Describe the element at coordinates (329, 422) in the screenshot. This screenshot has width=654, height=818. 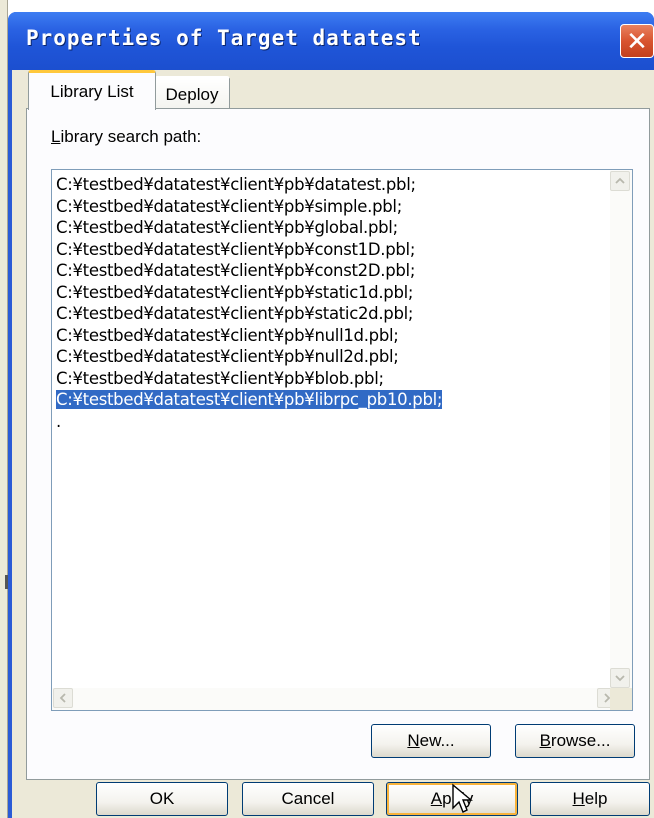
I see `trailing-line: .` at that location.